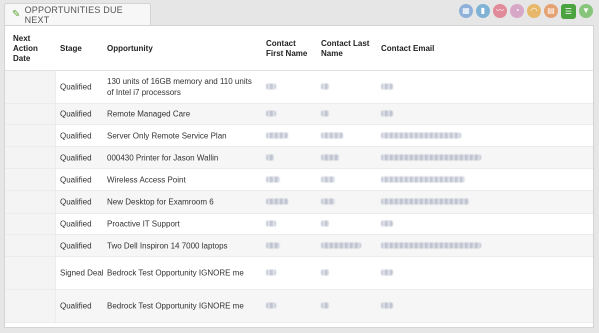 This screenshot has height=333, width=599. Describe the element at coordinates (500, 11) in the screenshot. I see `line-chart-icon: 〰` at that location.